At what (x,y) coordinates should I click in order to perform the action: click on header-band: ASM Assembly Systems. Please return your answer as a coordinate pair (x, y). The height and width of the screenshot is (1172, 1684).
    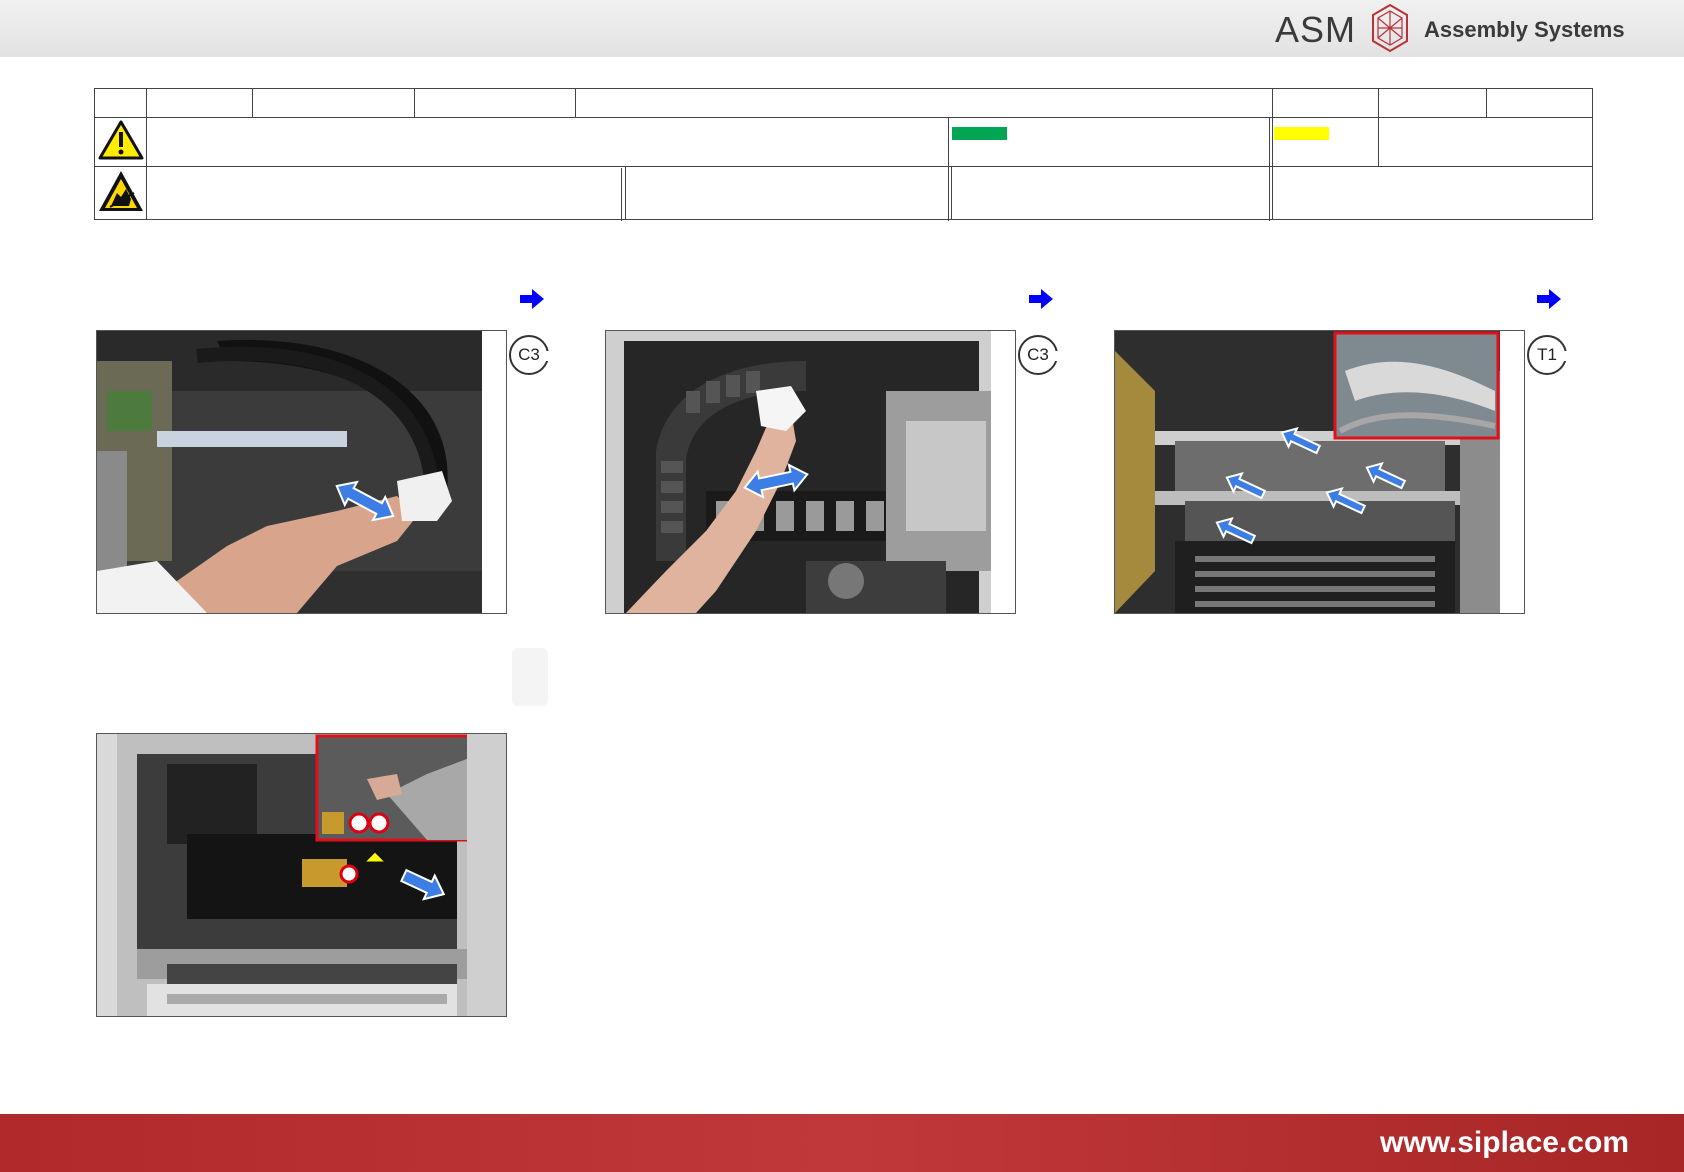
    Looking at the image, I should click on (842, 28).